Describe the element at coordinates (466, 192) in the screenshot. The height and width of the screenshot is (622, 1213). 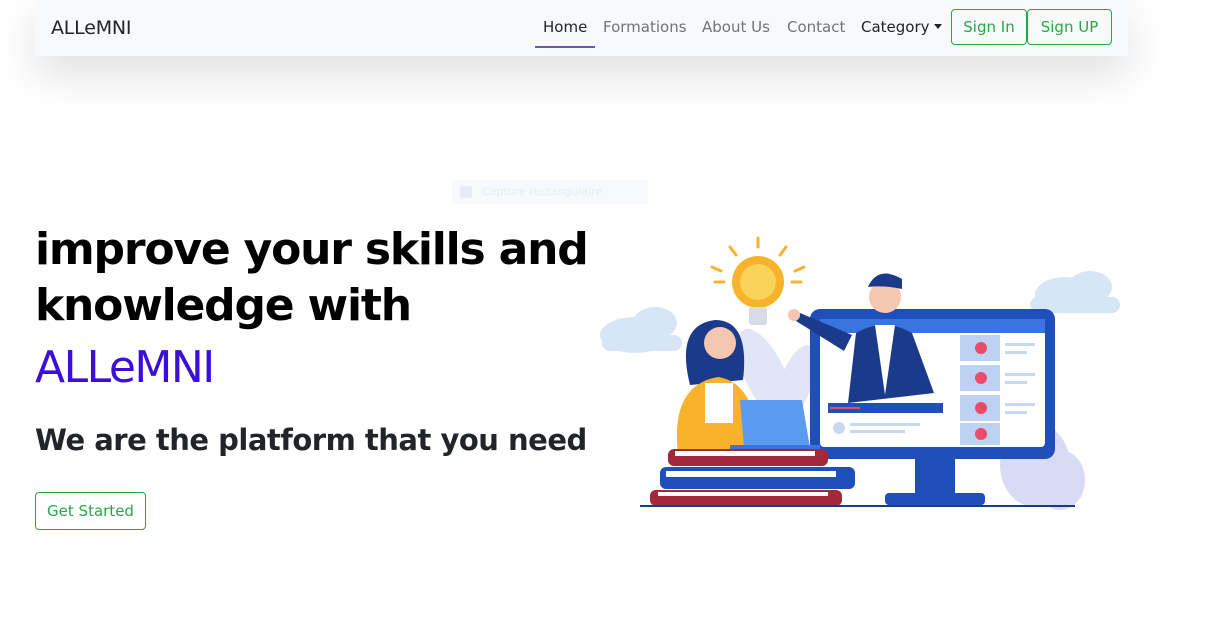
I see `capture-icon` at that location.